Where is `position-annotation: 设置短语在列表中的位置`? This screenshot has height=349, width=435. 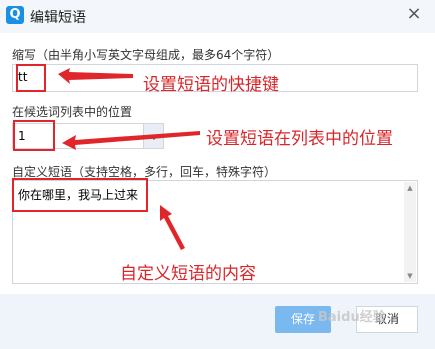 position-annotation: 设置短语在列表中的位置 is located at coordinates (299, 139).